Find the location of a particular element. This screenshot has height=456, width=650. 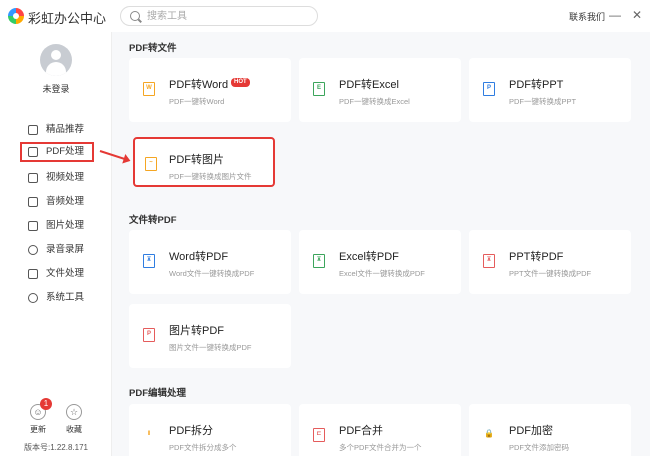

app-title: 彩虹办公中心 is located at coordinates (67, 18).